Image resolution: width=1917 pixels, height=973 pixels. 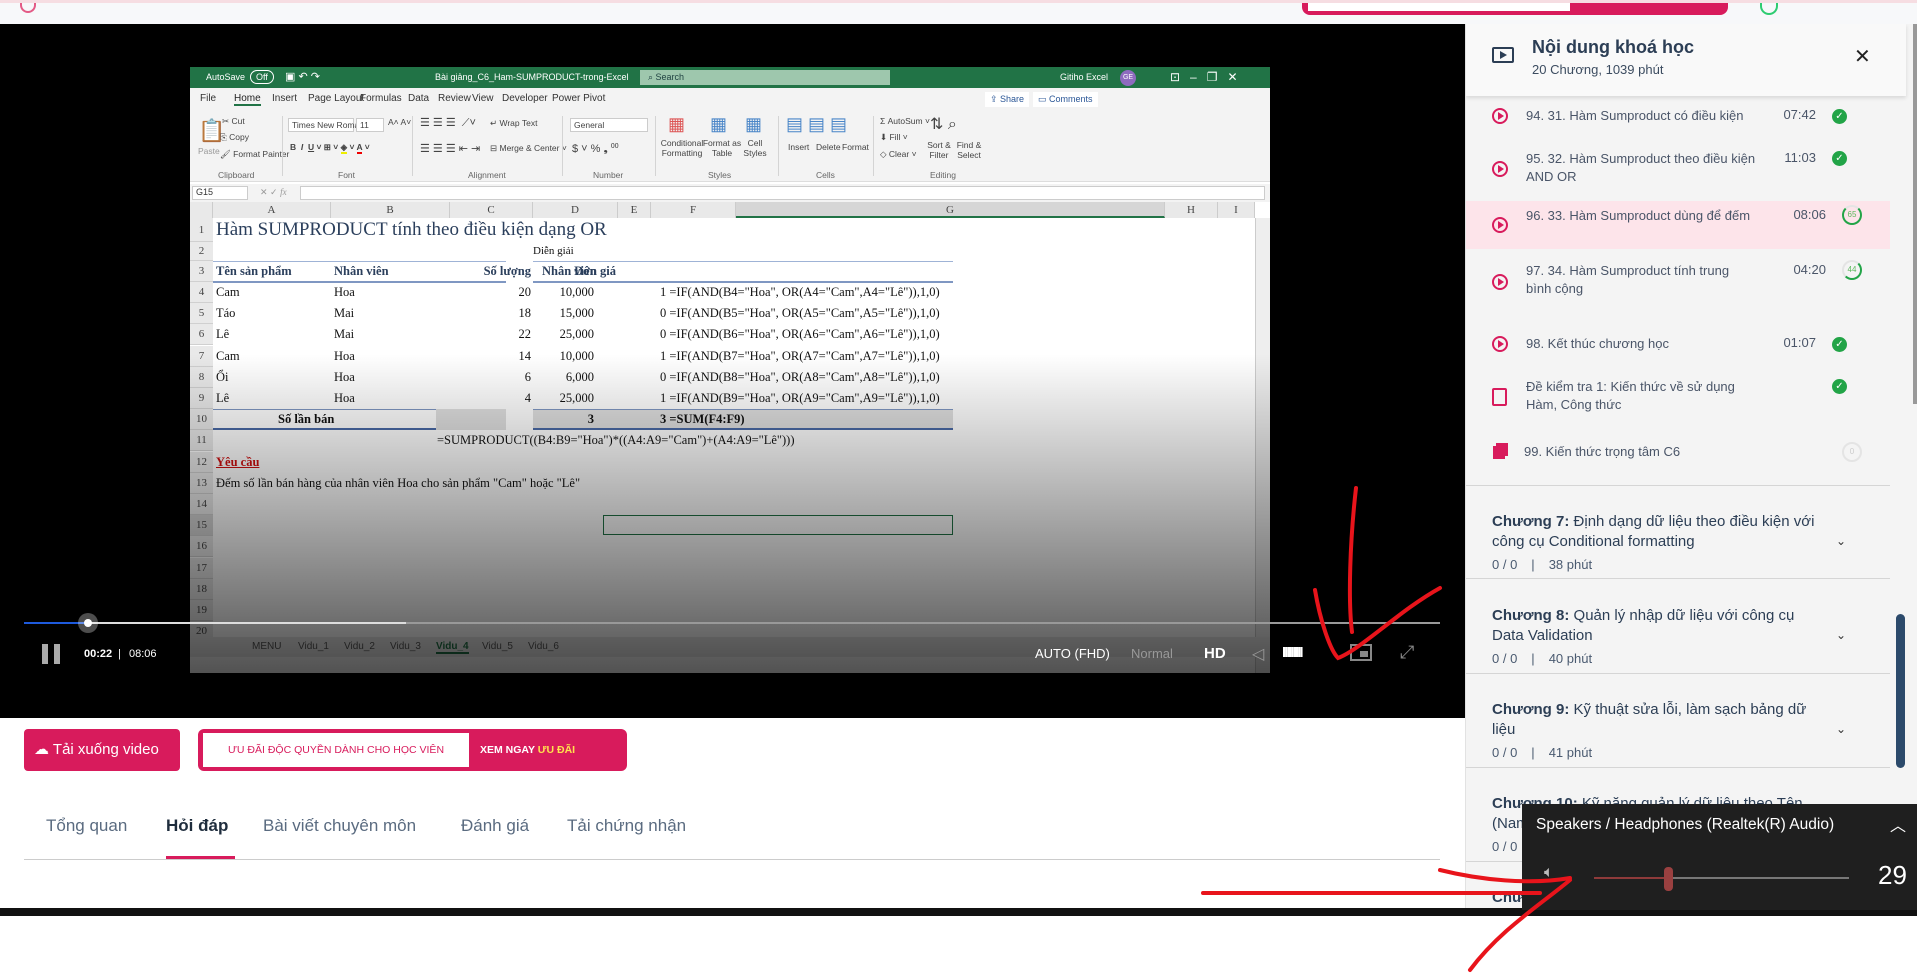 I want to click on annotation-arrow-line, so click(x=1352, y=560).